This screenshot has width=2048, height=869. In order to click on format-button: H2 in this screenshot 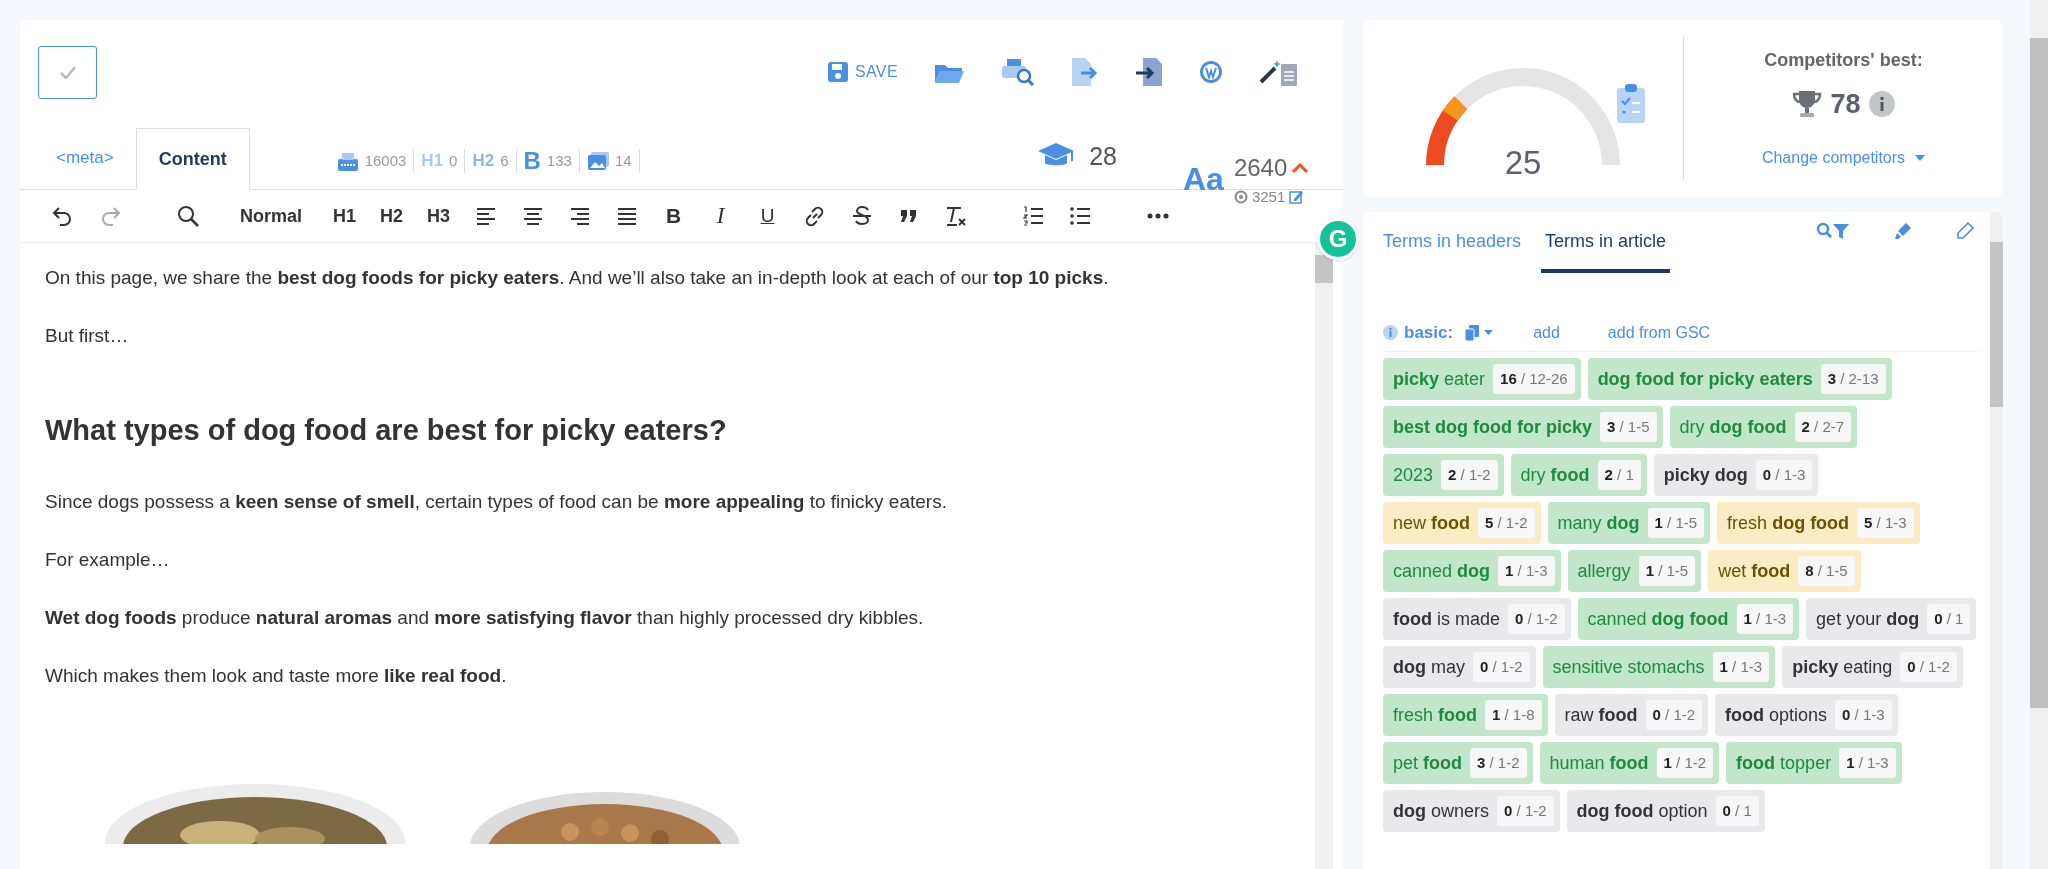, I will do `click(391, 216)`.